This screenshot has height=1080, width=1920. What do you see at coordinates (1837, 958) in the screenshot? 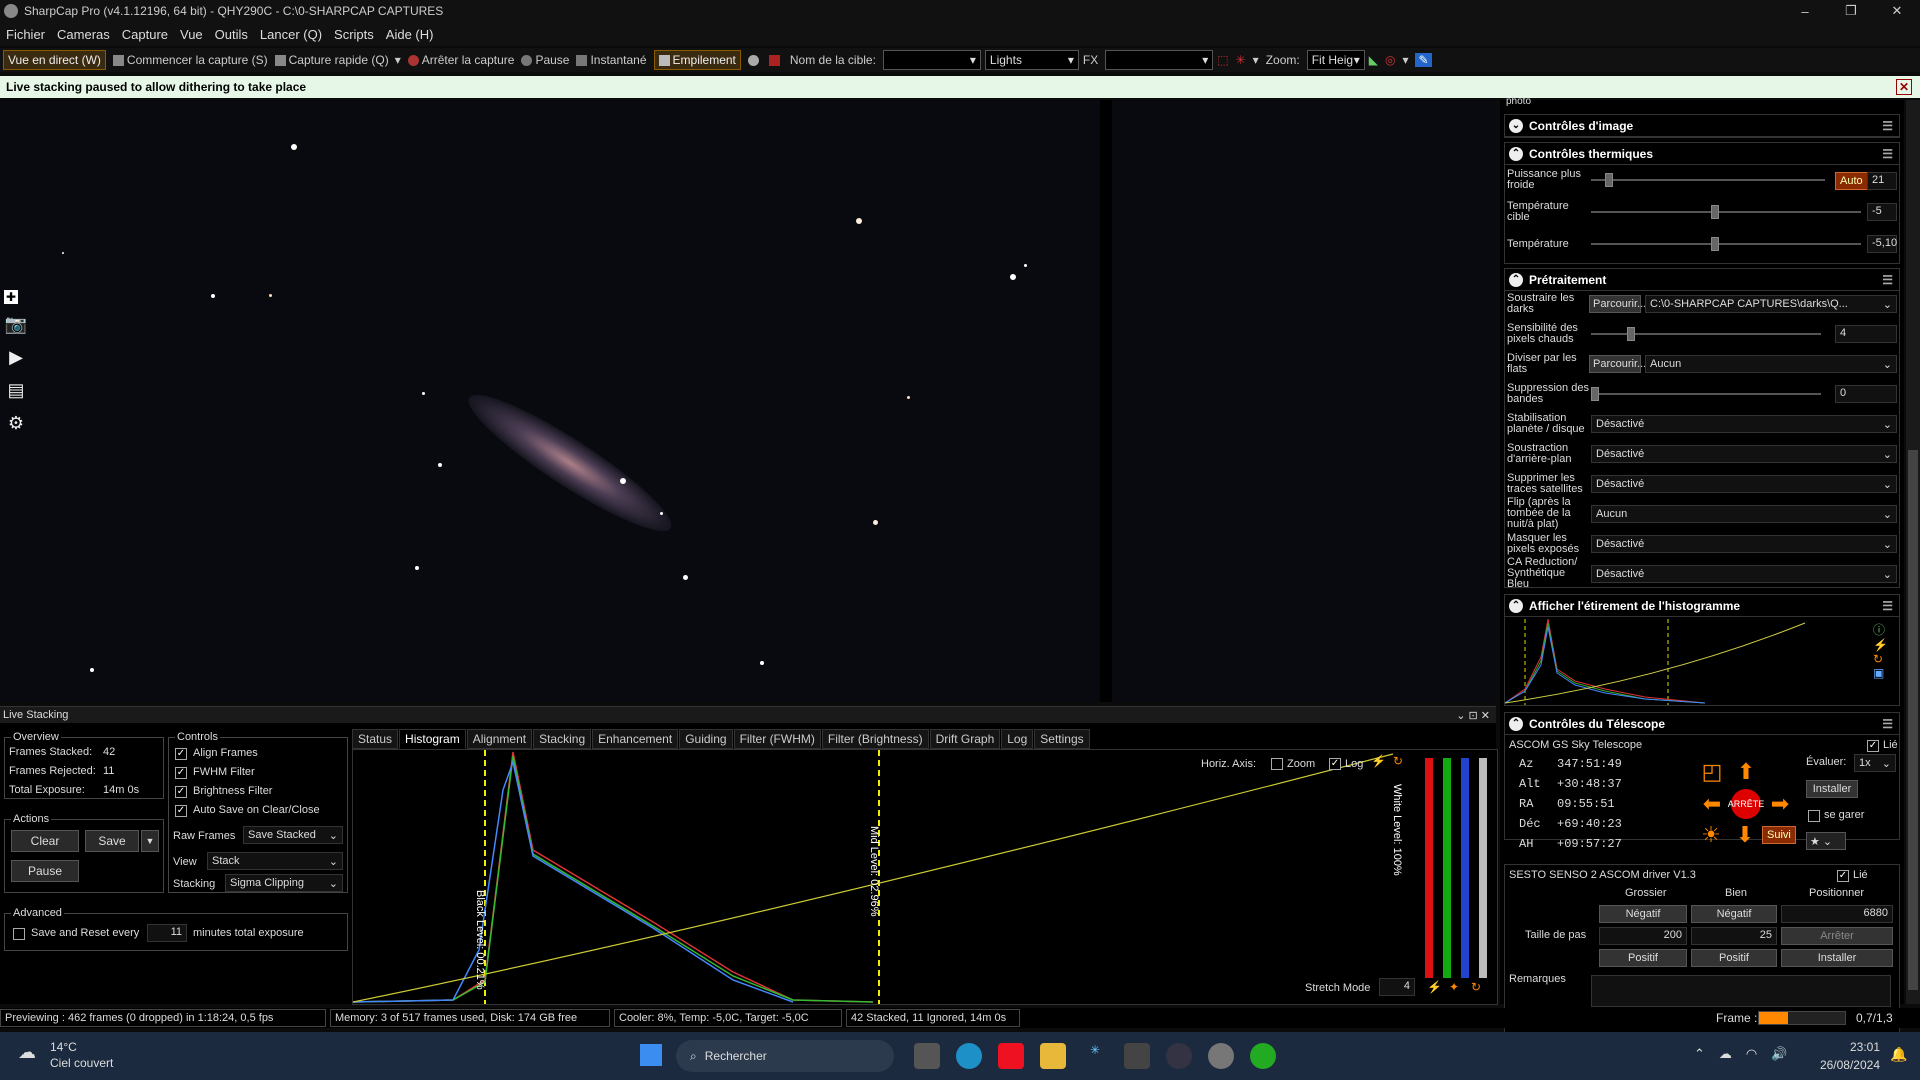
I see `focuser-setup-button: Installer` at bounding box center [1837, 958].